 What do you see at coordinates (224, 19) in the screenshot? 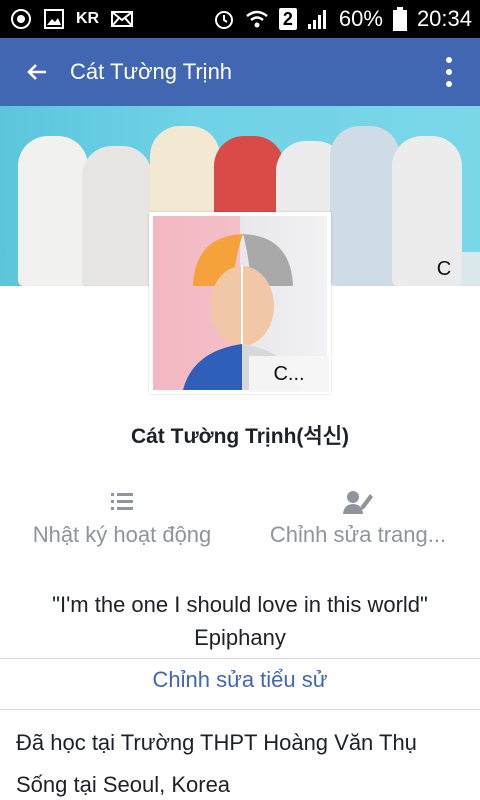
I see `alarm-icon` at bounding box center [224, 19].